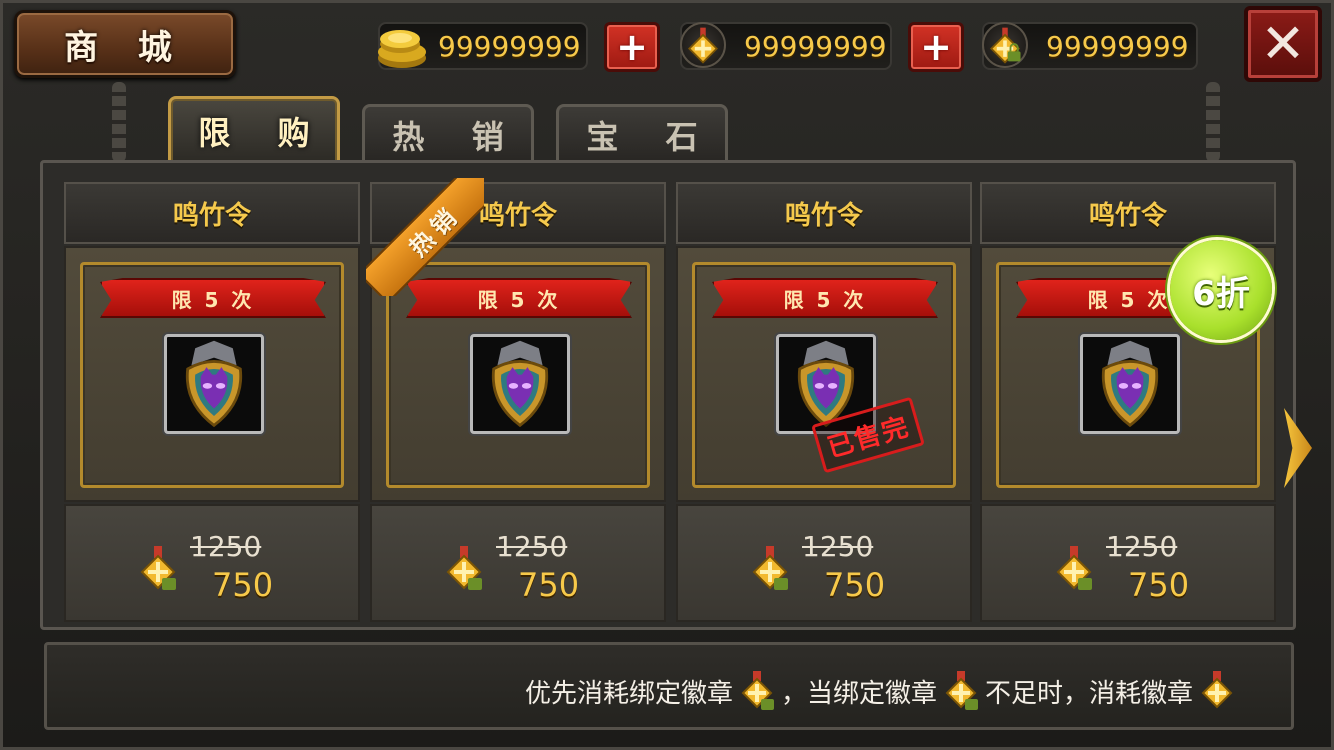 Image resolution: width=1334 pixels, height=750 pixels. I want to click on bound-badge-currency-bar: 99999999, so click(1090, 46).